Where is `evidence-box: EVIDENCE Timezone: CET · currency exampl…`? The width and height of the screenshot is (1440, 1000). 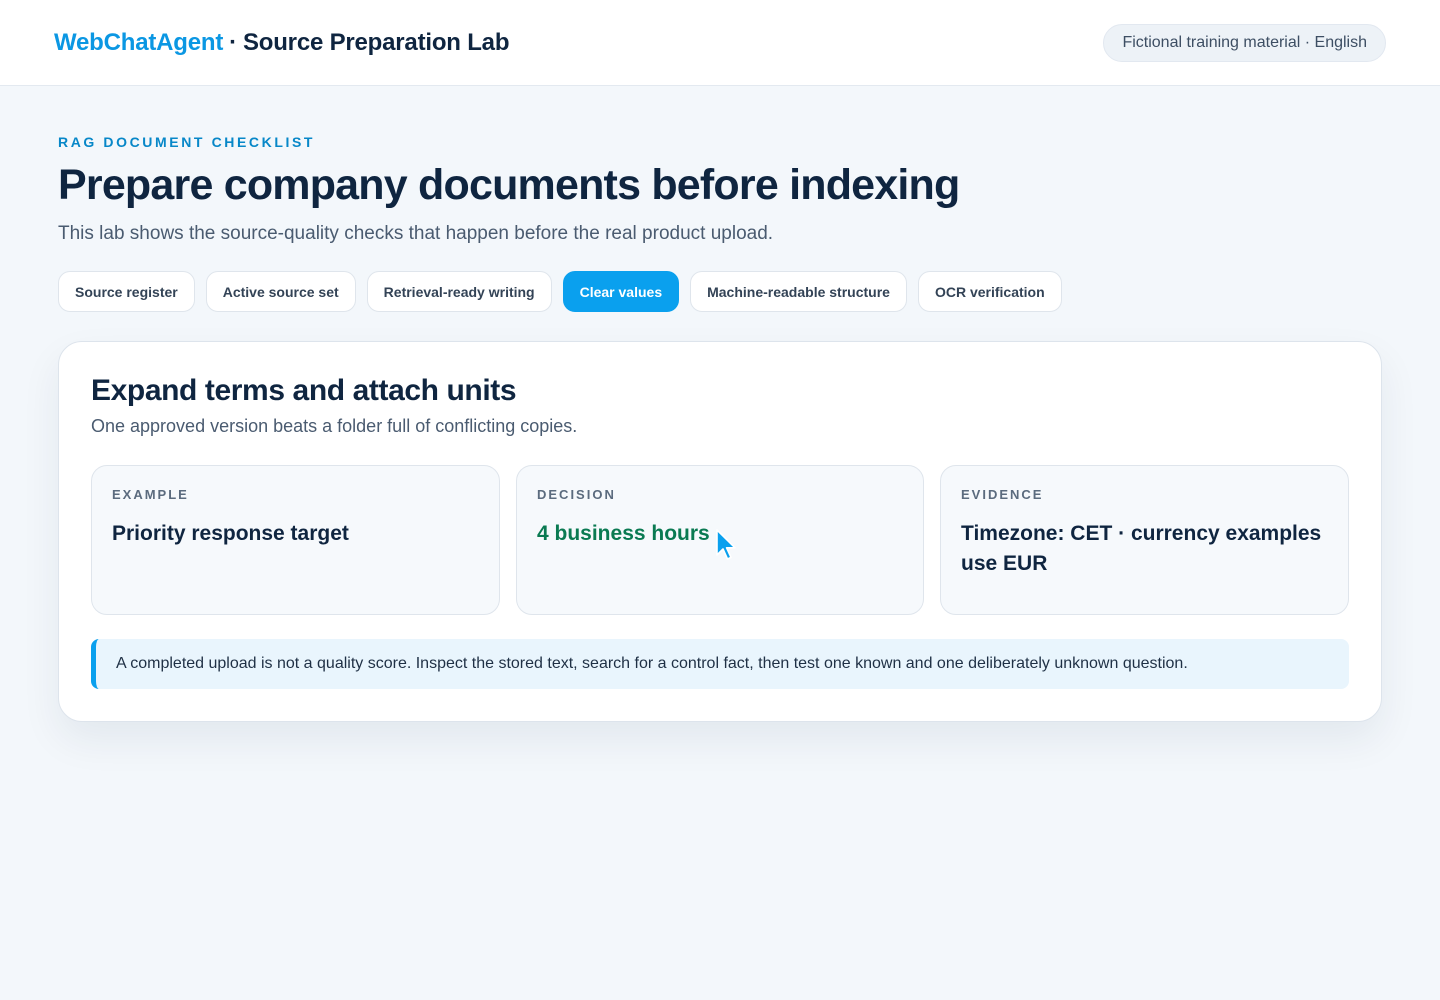
evidence-box: EVIDENCE Timezone: CET · currency exampl… is located at coordinates (1144, 540).